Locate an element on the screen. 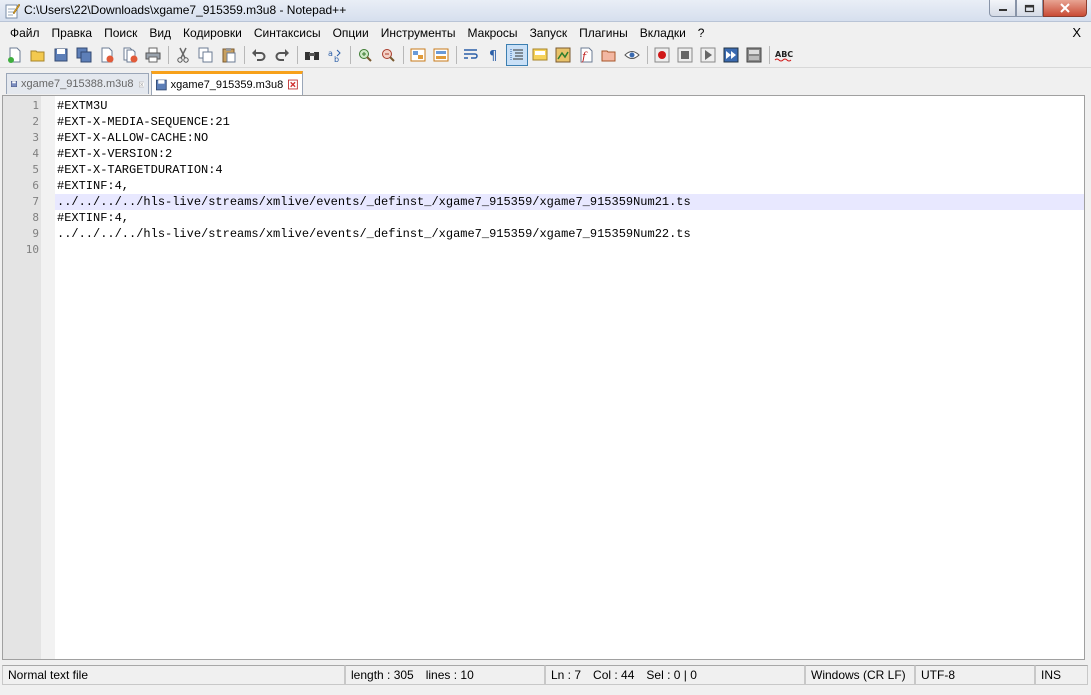 This screenshot has height=695, width=1091. show-all-characters-button: ¶ is located at coordinates (494, 55).